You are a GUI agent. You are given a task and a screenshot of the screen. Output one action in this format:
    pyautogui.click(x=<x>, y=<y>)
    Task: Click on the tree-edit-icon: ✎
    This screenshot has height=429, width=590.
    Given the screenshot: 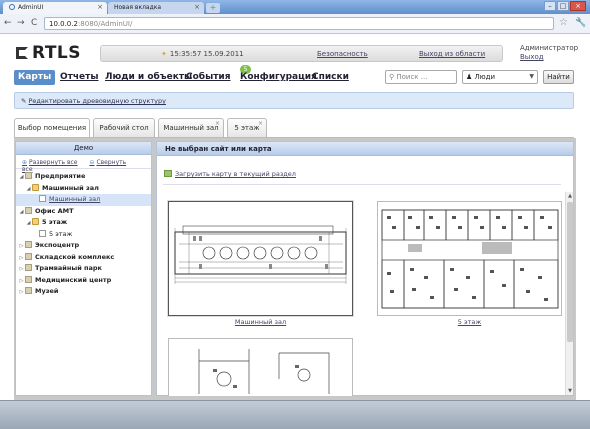 What is the action you would take?
    pyautogui.click(x=25, y=101)
    